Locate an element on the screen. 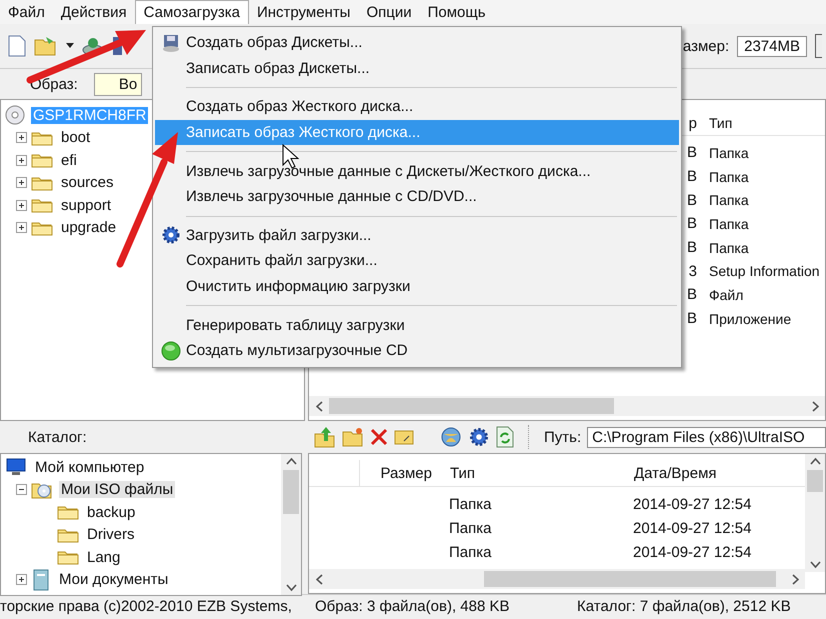  documents-icon is located at coordinates (41, 579).